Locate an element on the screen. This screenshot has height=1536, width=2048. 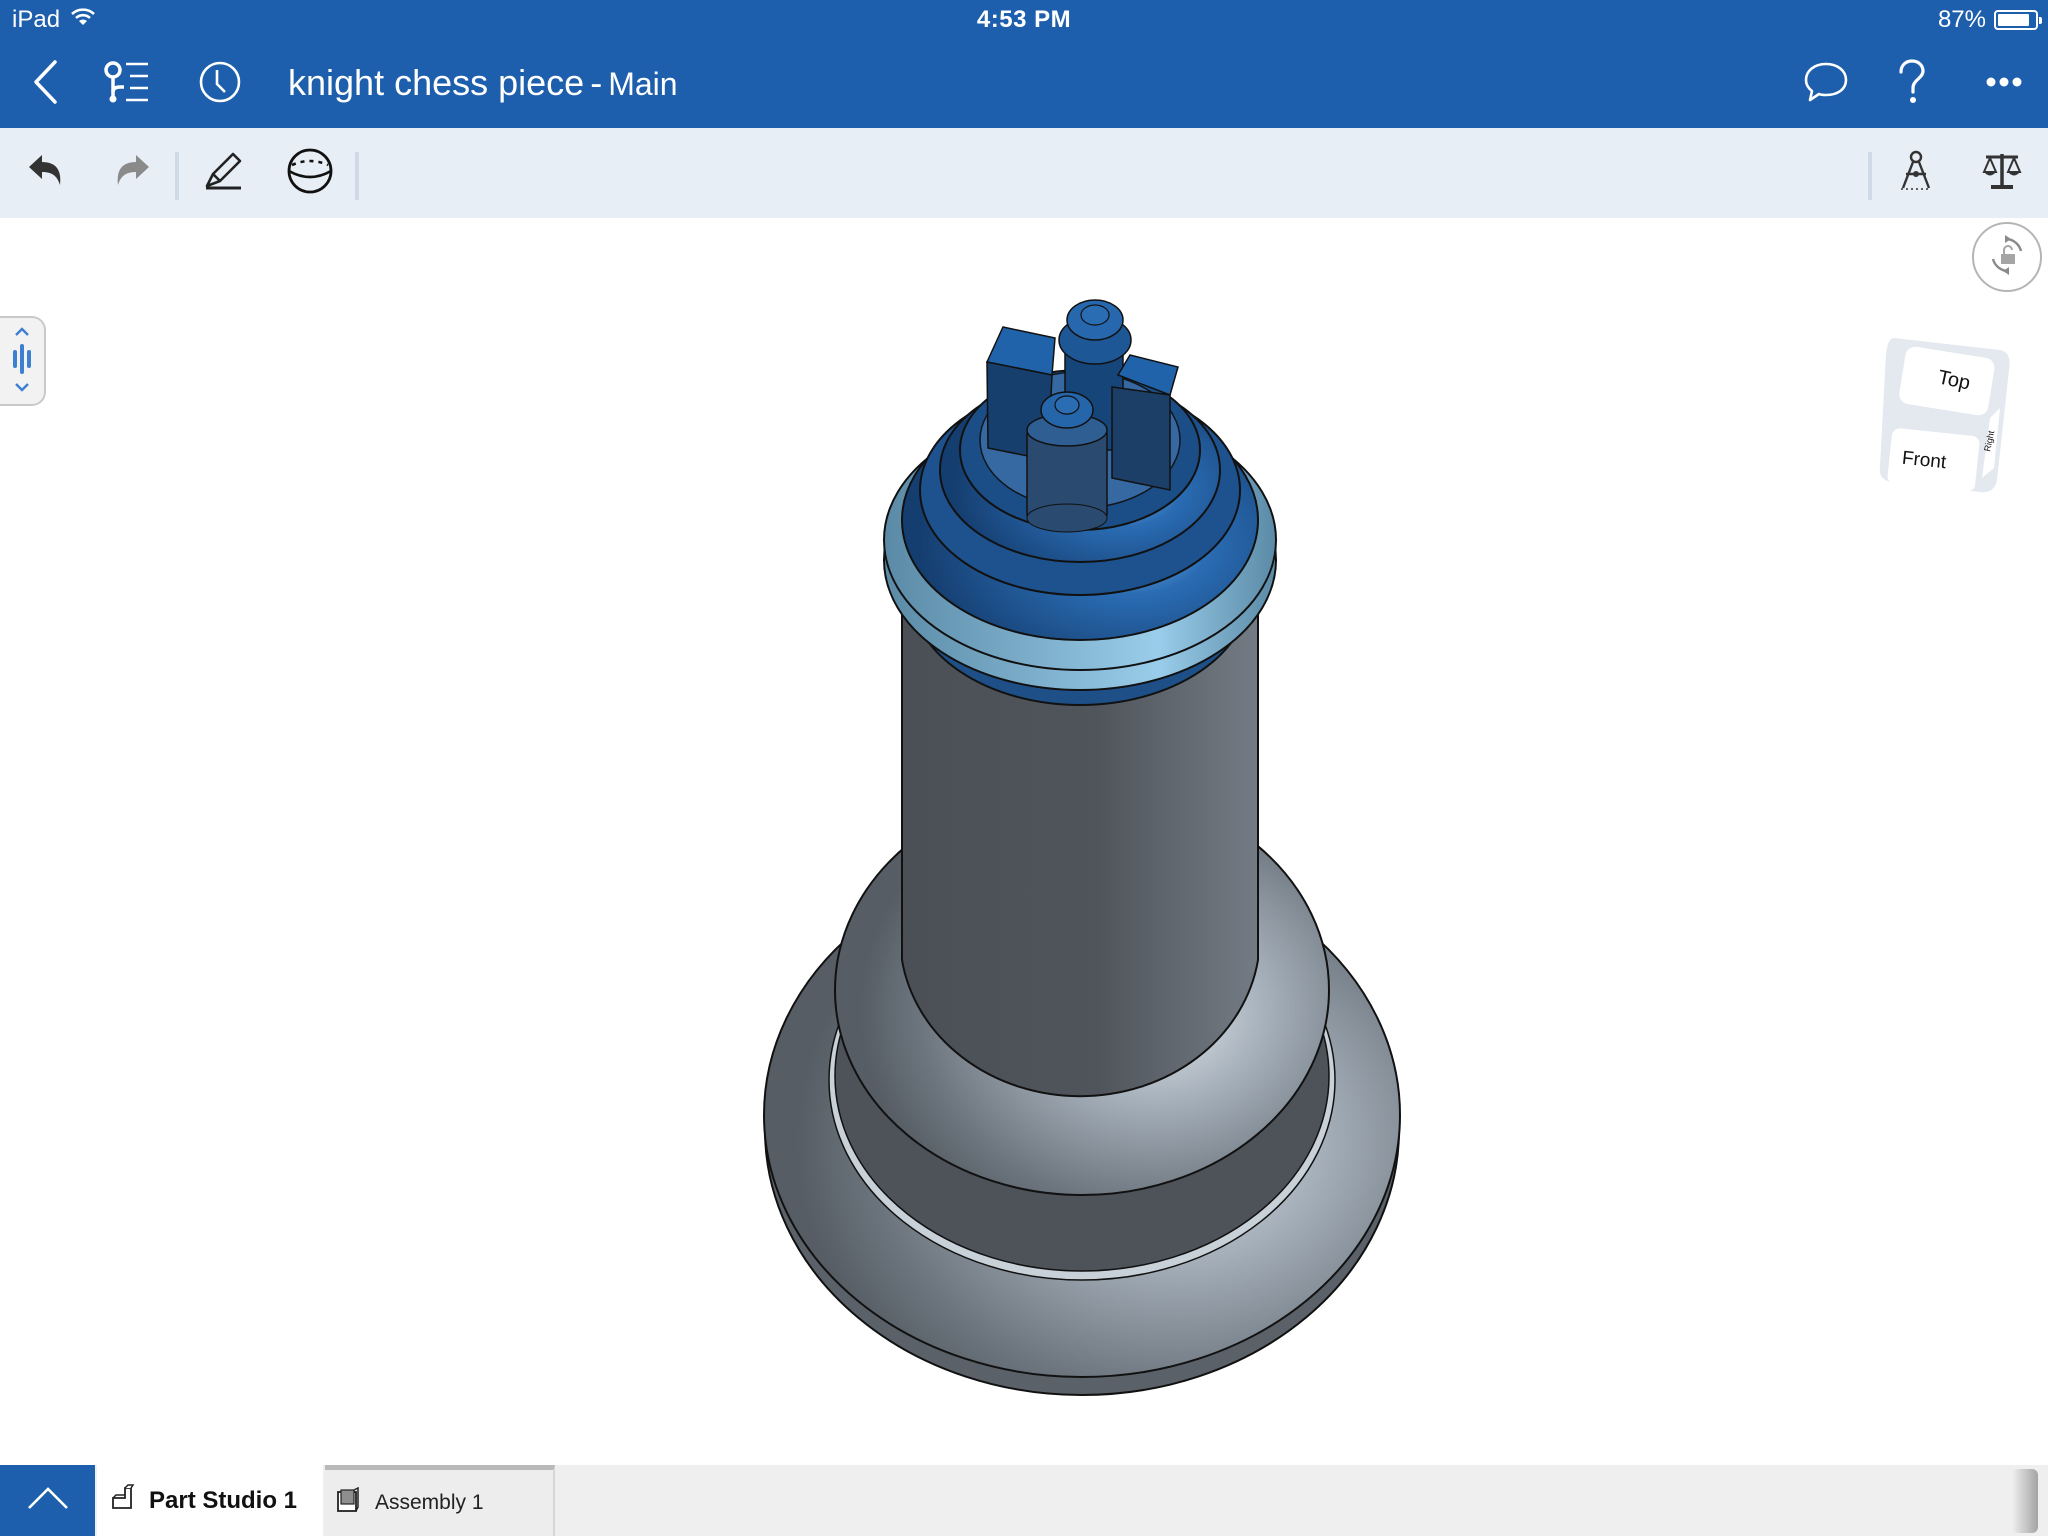
configuration-panel-handle is located at coordinates (23, 361).